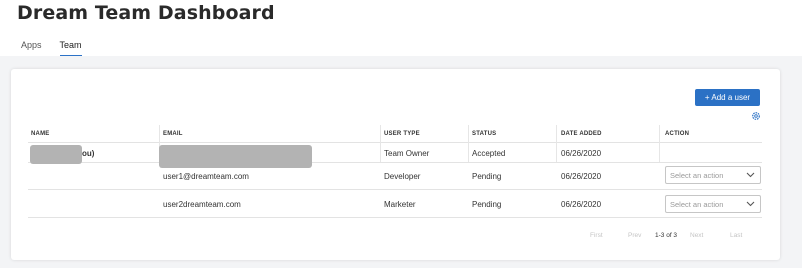 This screenshot has height=268, width=802. I want to click on user-type: Team Owner, so click(407, 153).